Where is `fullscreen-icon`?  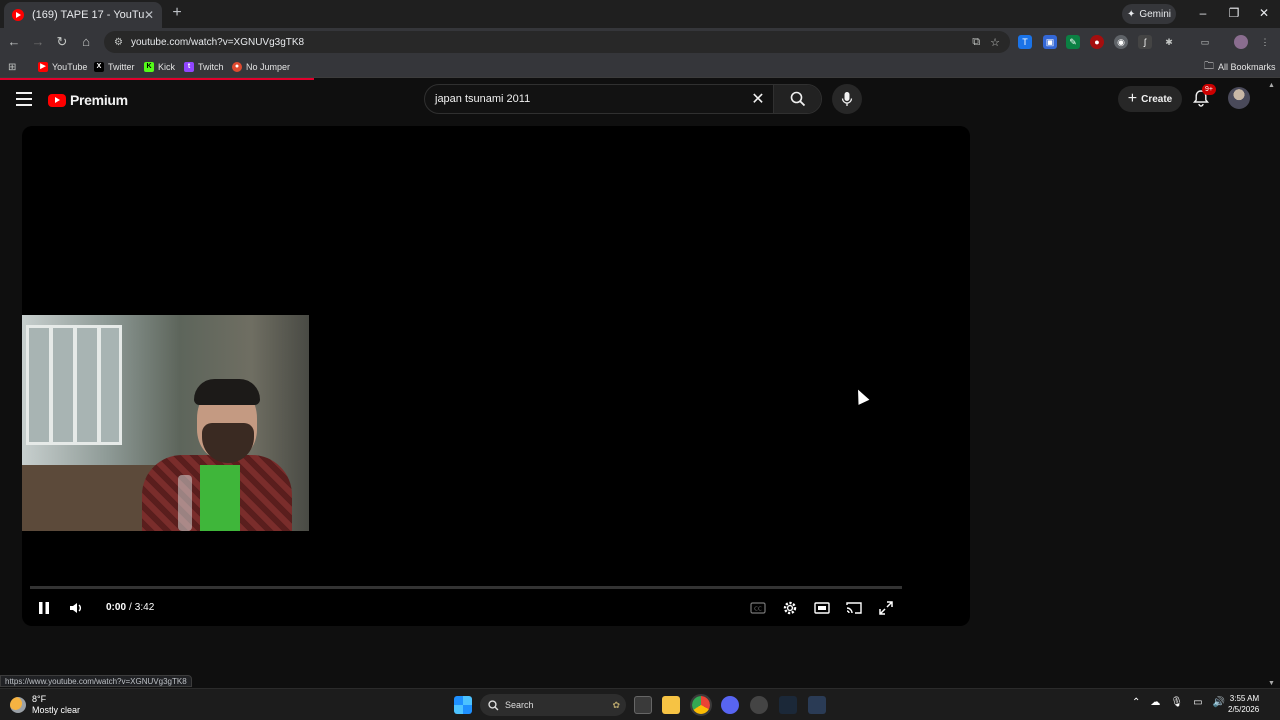 fullscreen-icon is located at coordinates (886, 608).